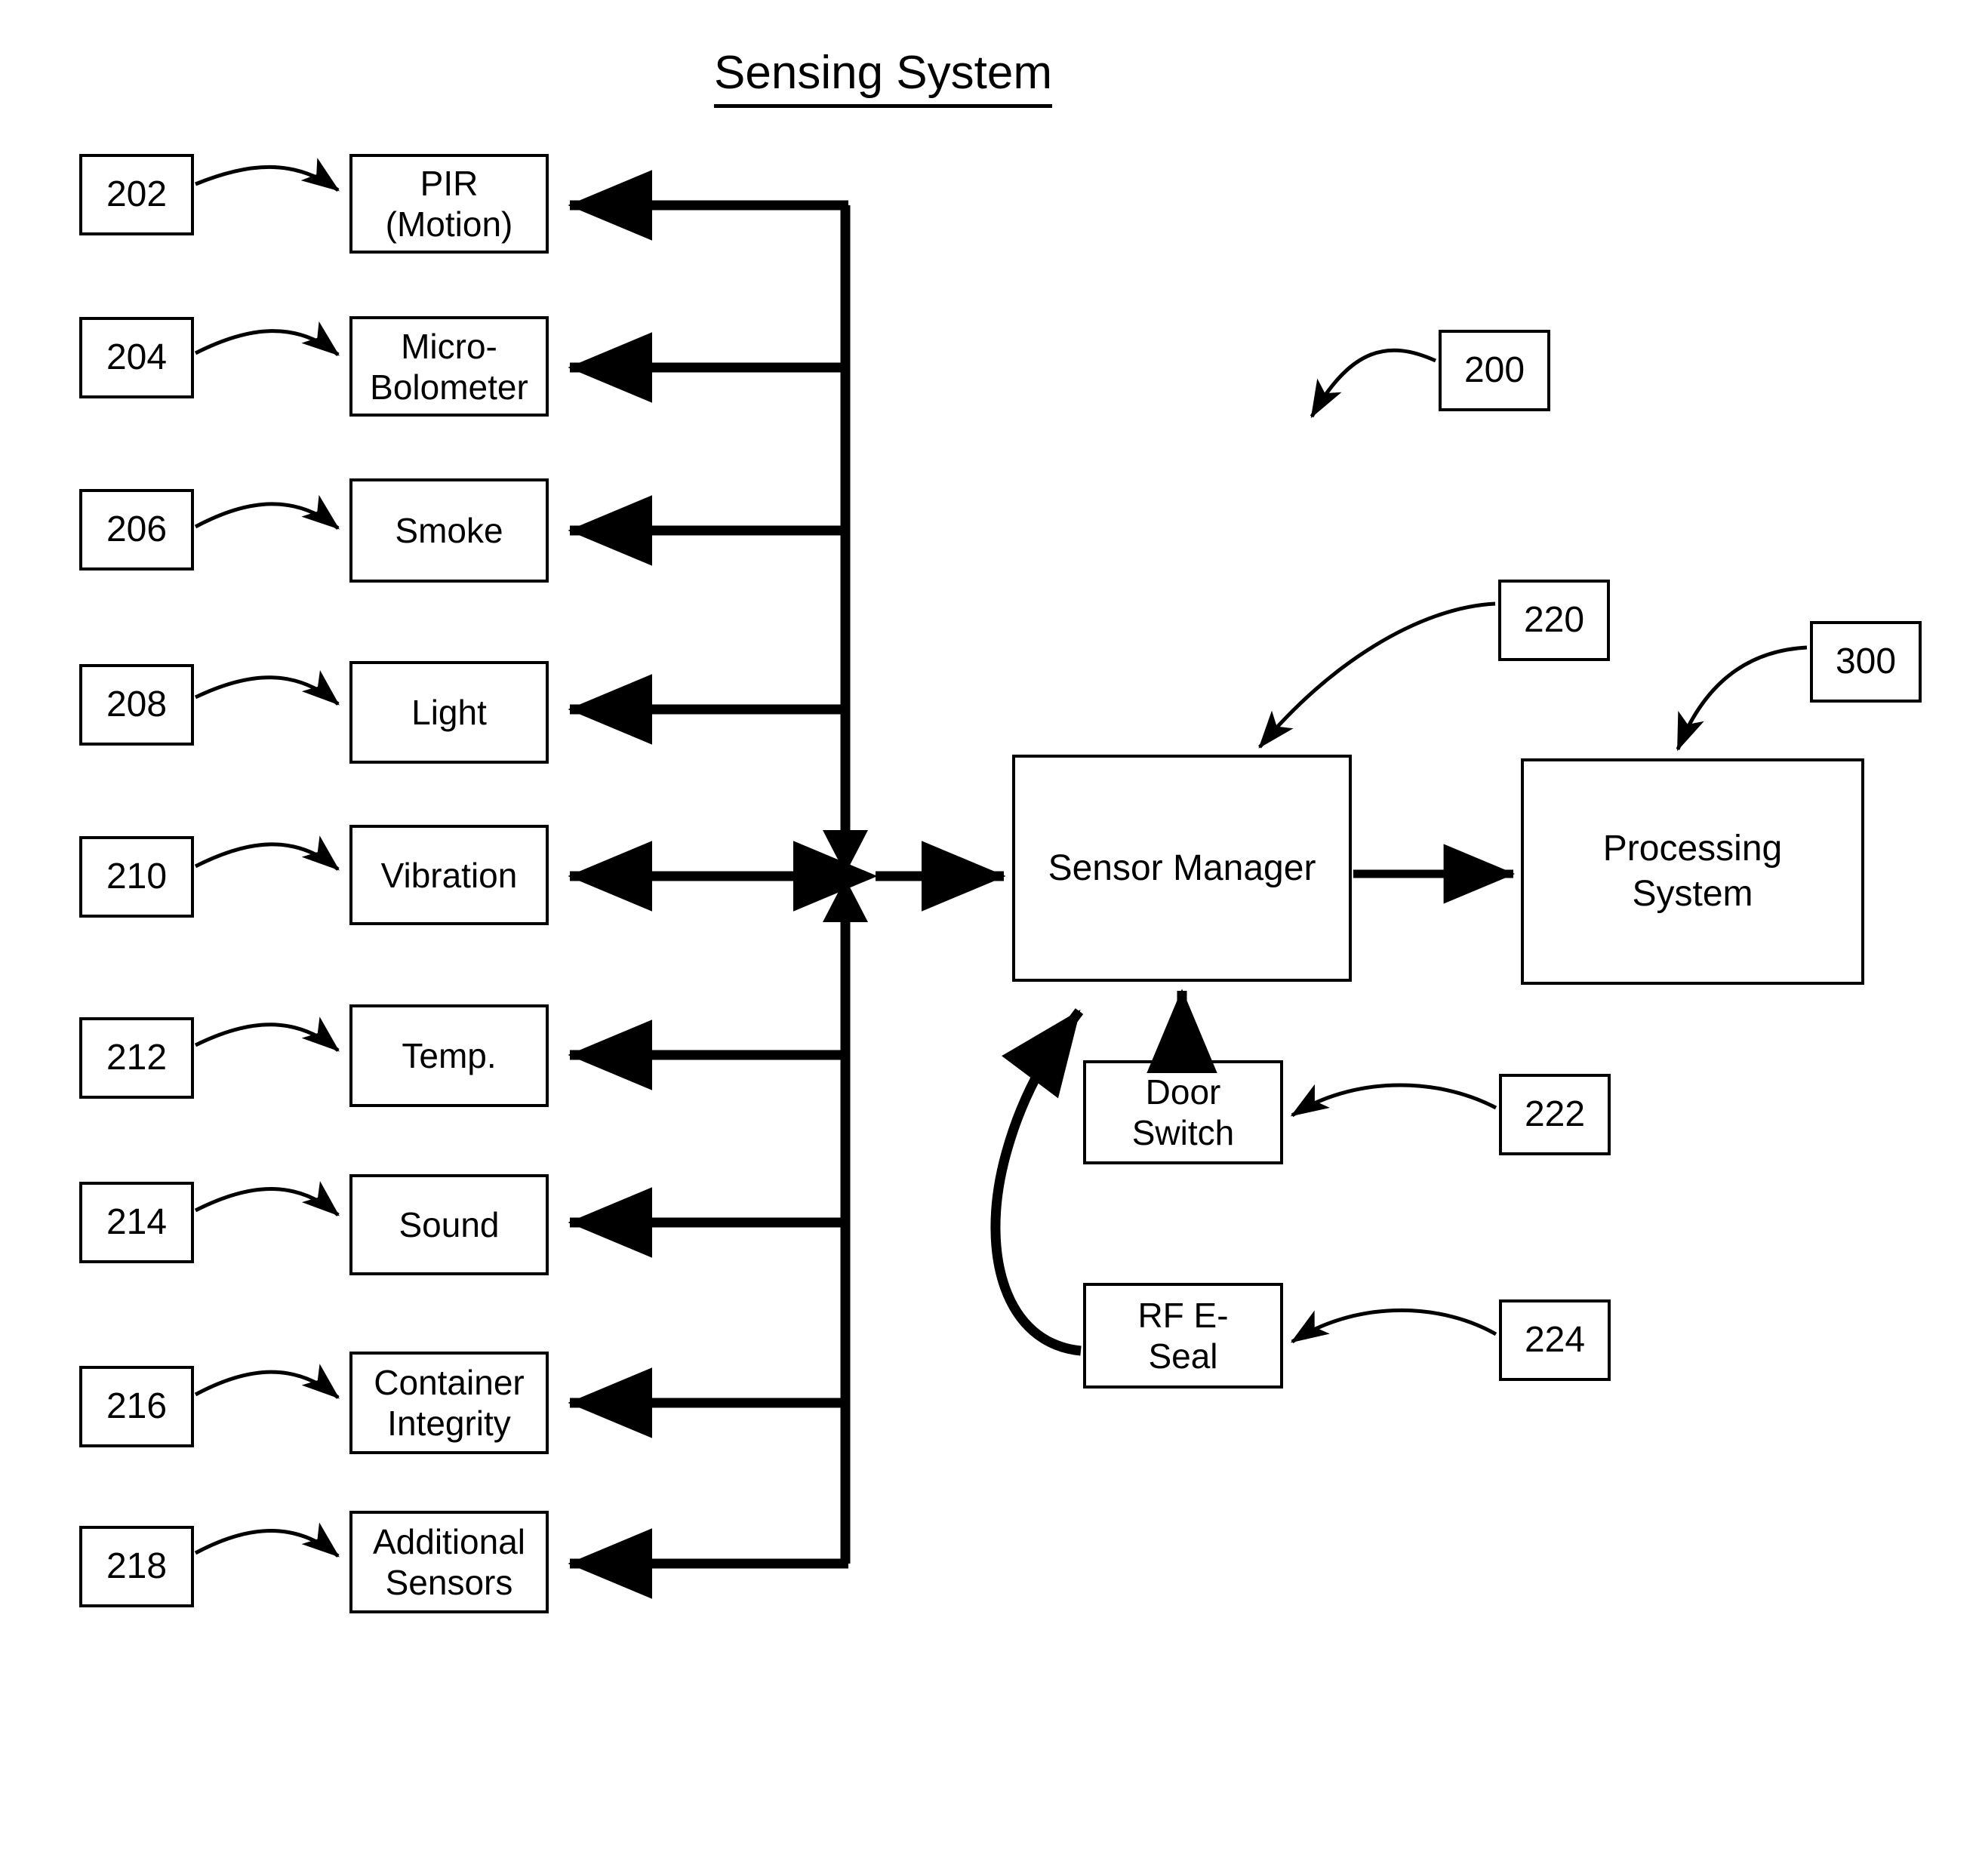 This screenshot has height=1876, width=1979. I want to click on ref-box-208: 208, so click(136, 705).